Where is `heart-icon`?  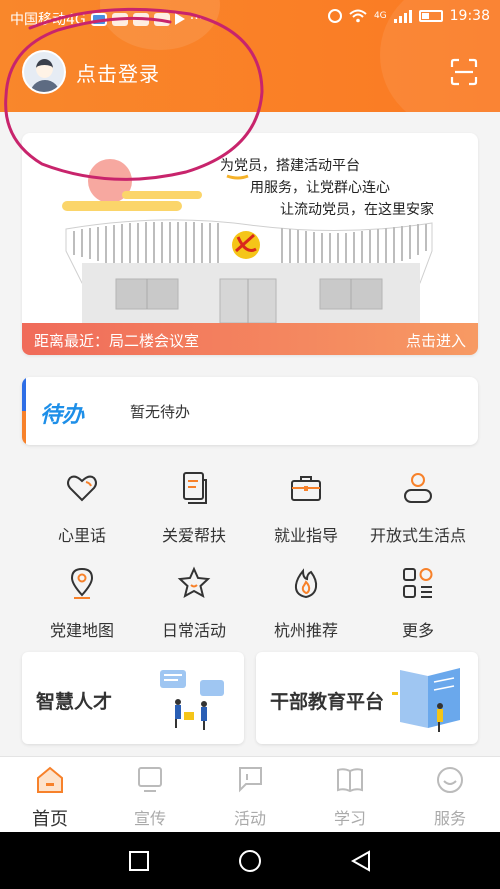 heart-icon is located at coordinates (82, 488).